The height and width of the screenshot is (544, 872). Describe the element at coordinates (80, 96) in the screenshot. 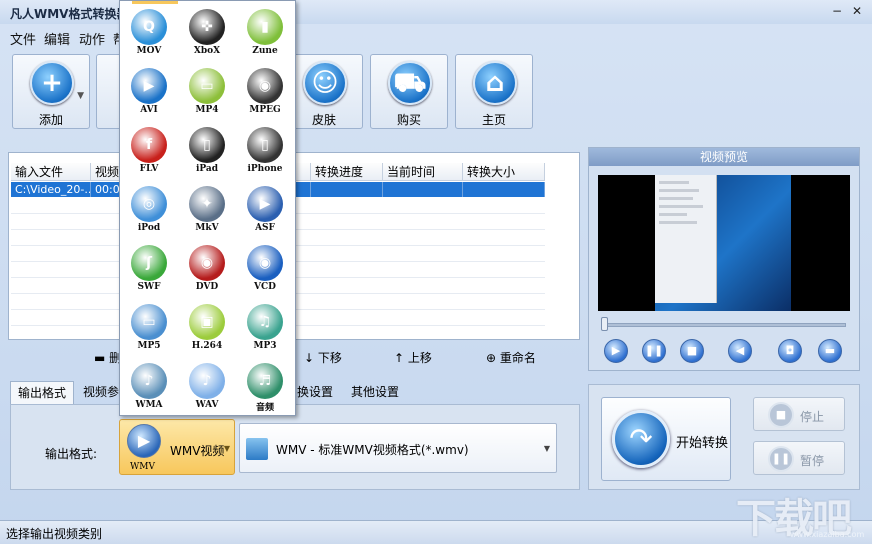

I see `dropdown-arrow-icon: ▼` at that location.